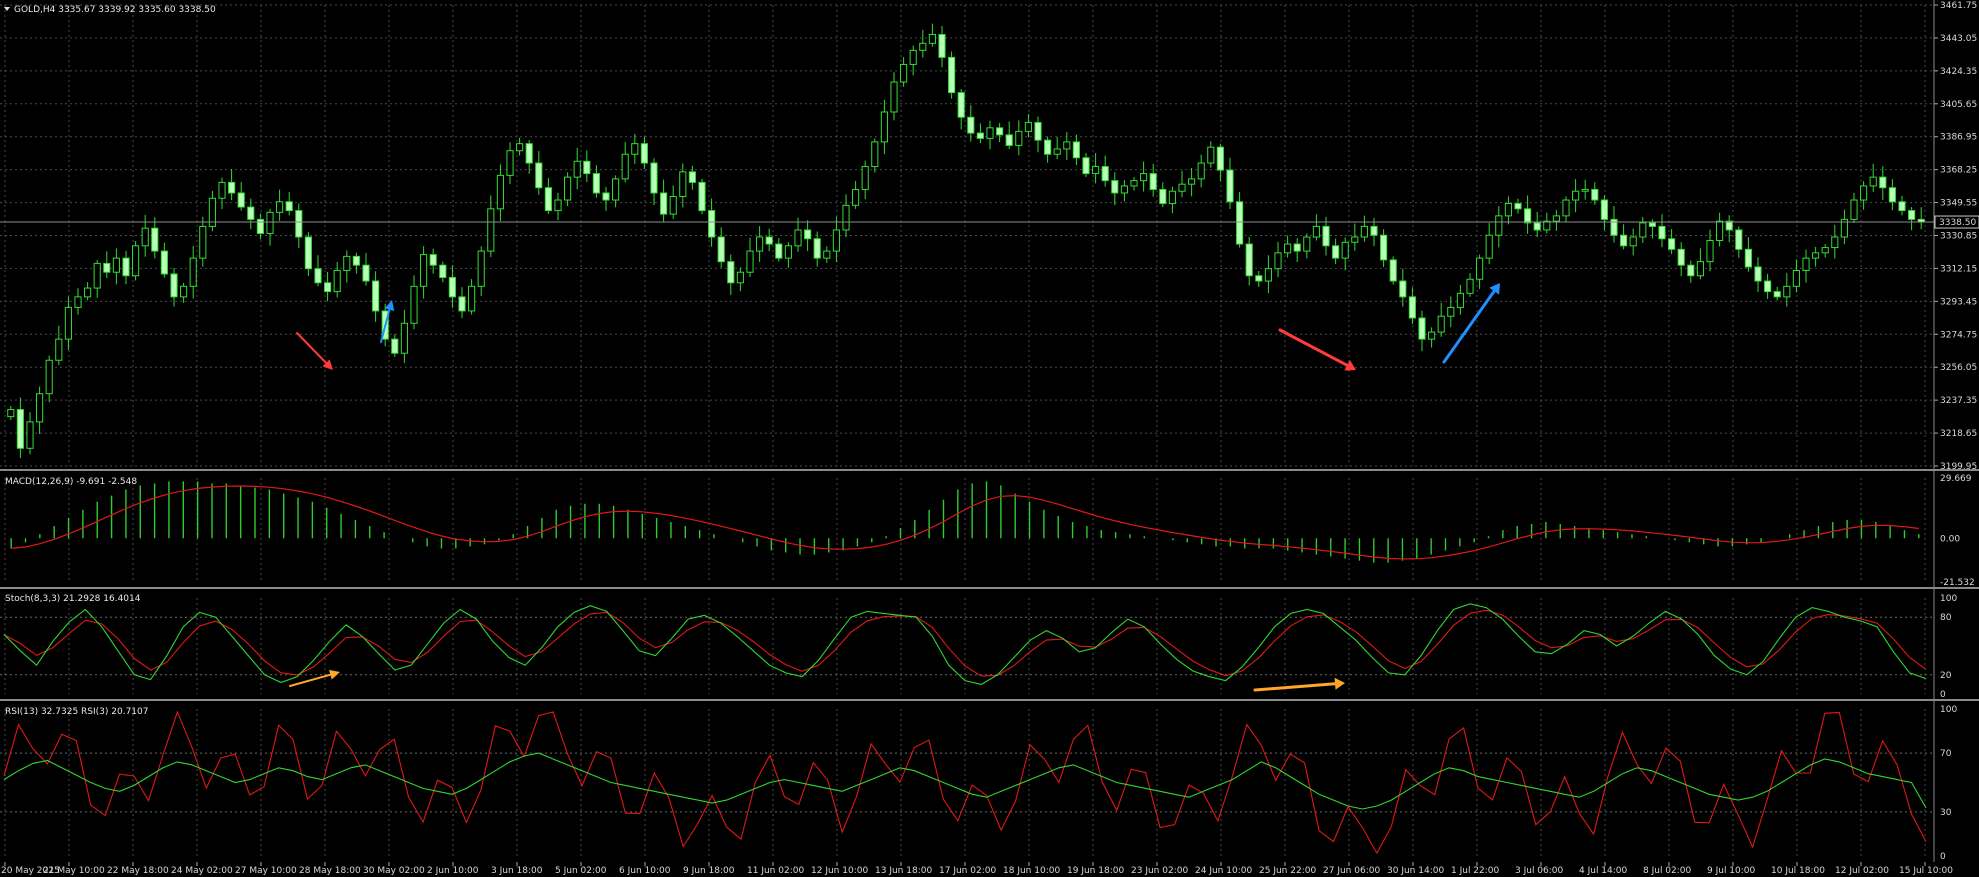 The image size is (1979, 877). Describe the element at coordinates (1957, 583) in the screenshot. I see `macd-tick-label: -21.532` at that location.